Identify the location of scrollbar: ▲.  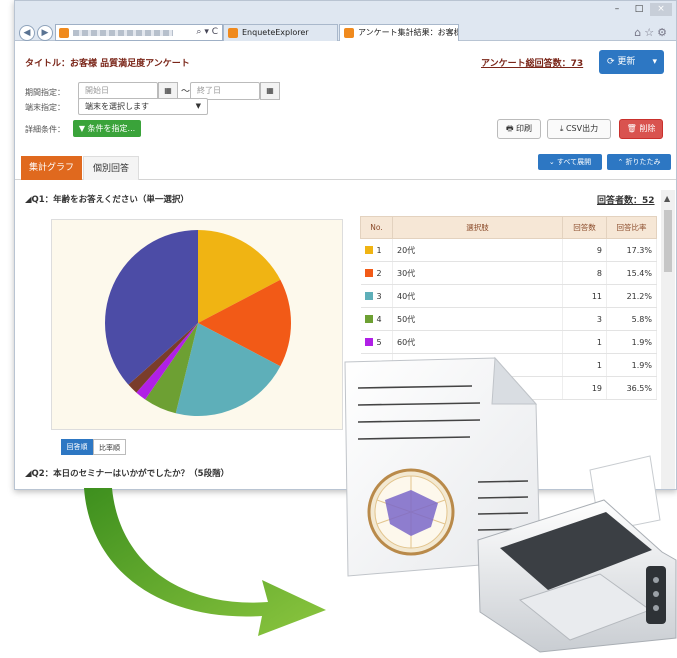
(668, 339).